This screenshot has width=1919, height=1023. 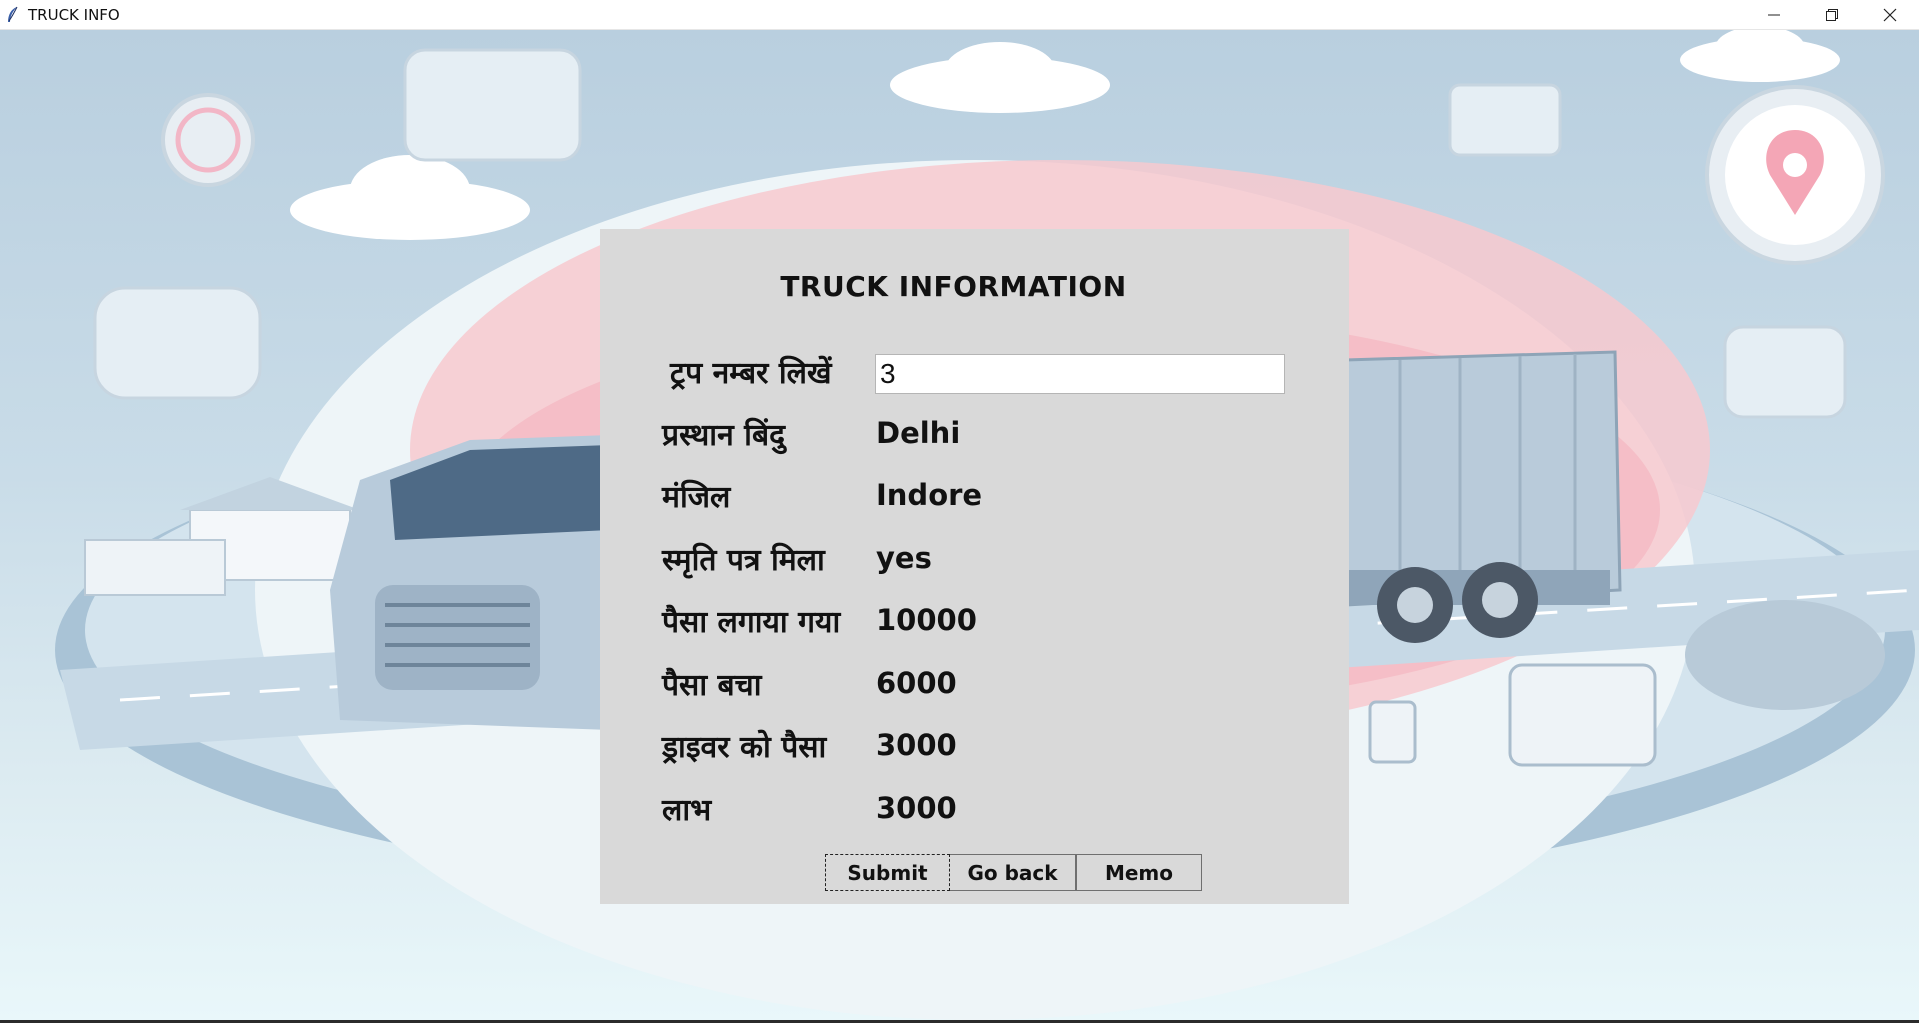 What do you see at coordinates (887, 872) in the screenshot?
I see `submit-button: Submit` at bounding box center [887, 872].